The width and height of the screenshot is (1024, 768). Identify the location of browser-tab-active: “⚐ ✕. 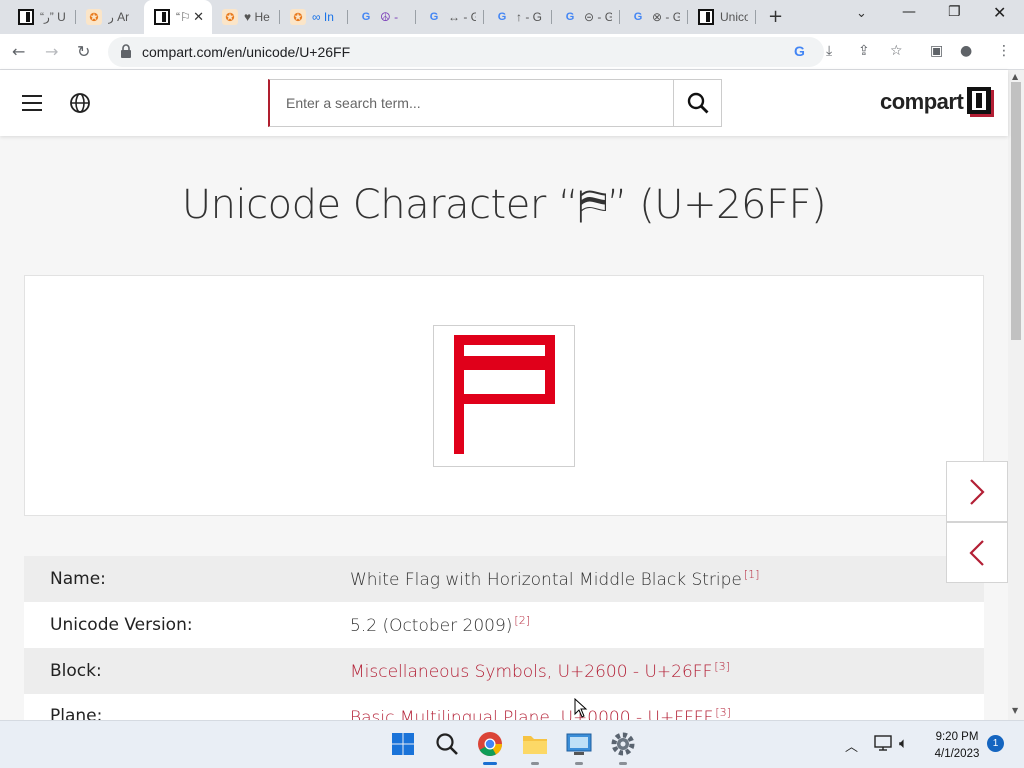
(178, 17).